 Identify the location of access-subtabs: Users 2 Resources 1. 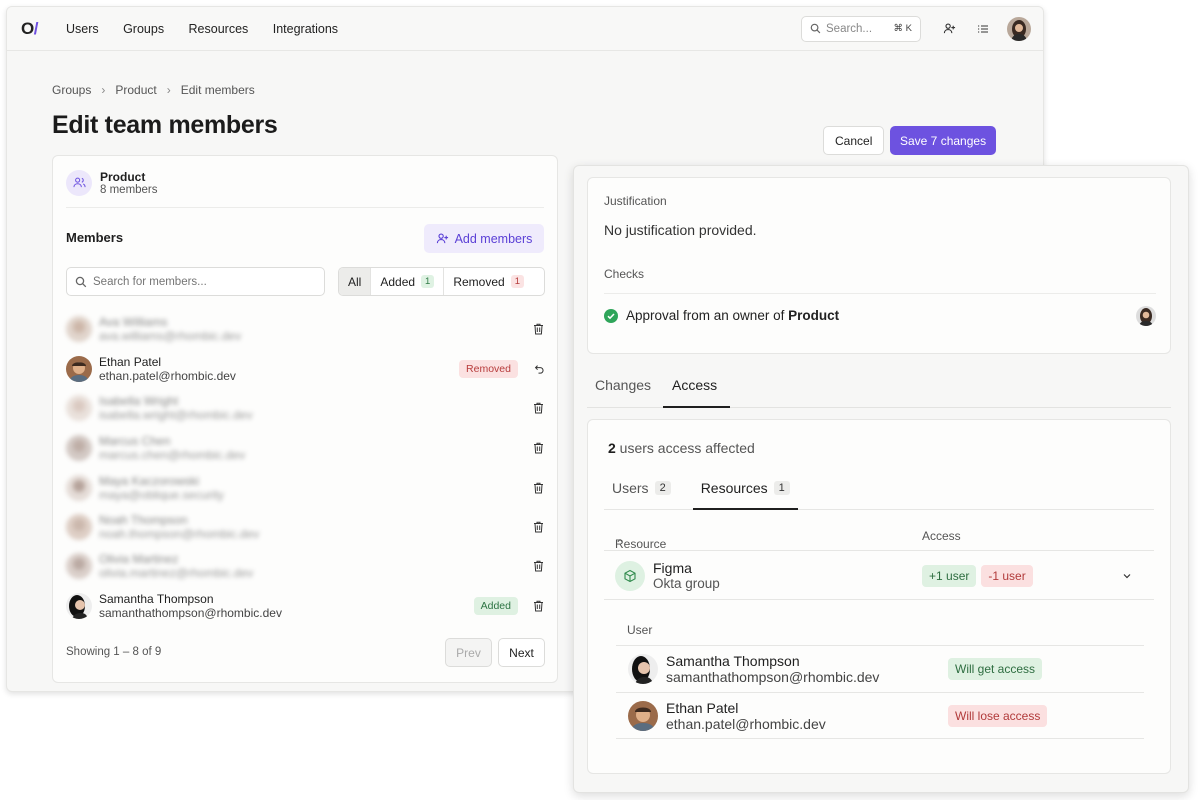
(879, 489).